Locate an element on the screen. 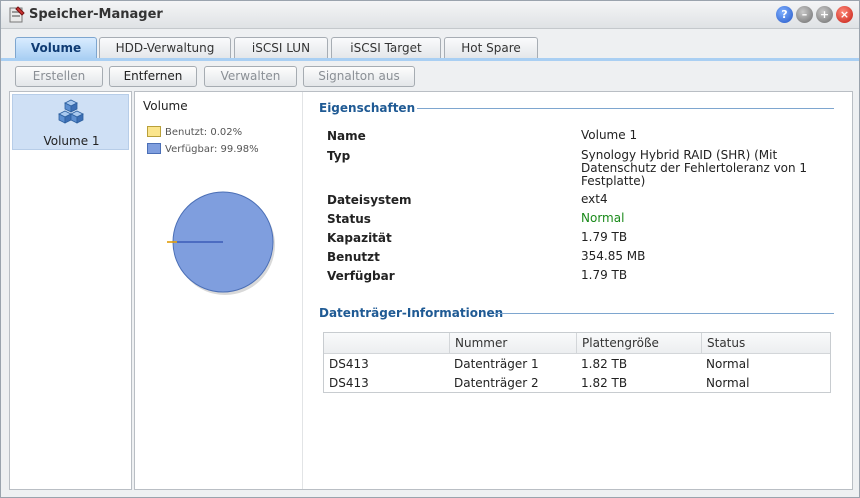 Image resolution: width=860 pixels, height=498 pixels. cell-number: Datenträger 1 is located at coordinates (496, 364).